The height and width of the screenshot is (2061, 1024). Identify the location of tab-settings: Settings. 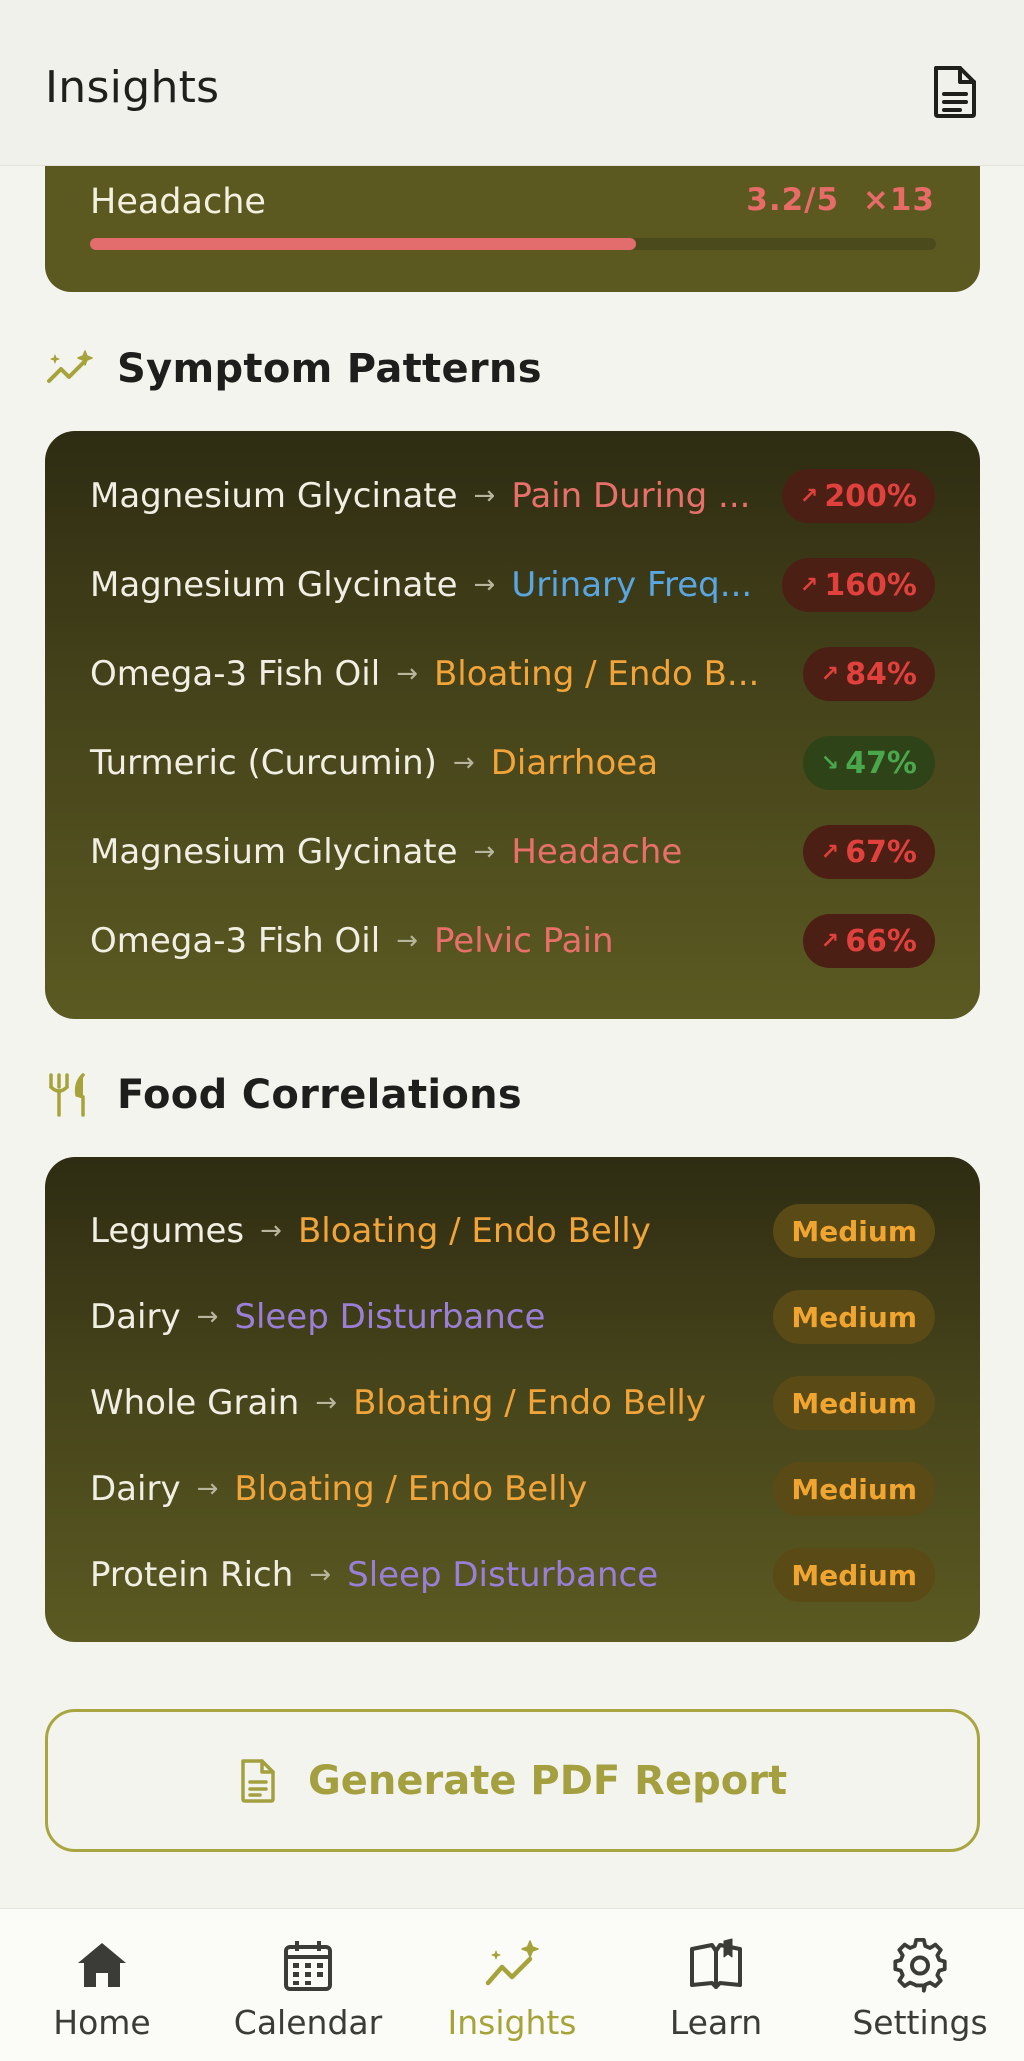
(920, 1985).